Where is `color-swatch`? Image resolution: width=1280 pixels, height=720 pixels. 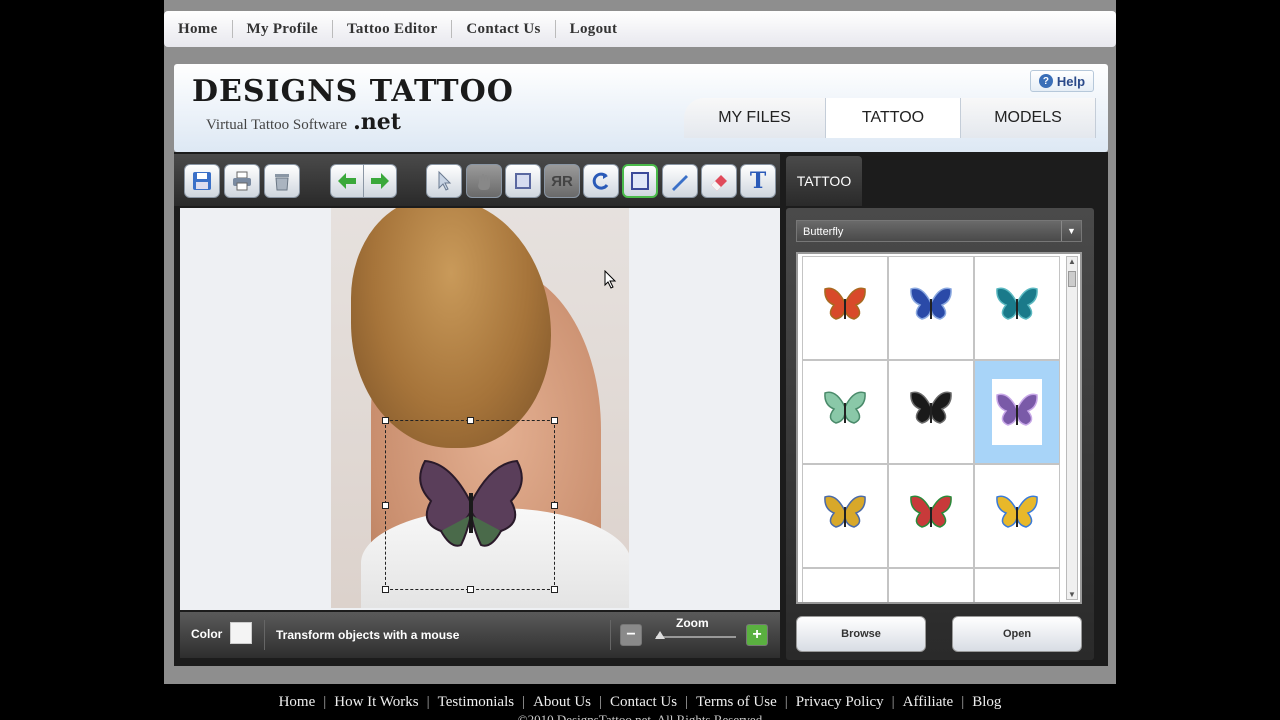
color-swatch is located at coordinates (241, 633).